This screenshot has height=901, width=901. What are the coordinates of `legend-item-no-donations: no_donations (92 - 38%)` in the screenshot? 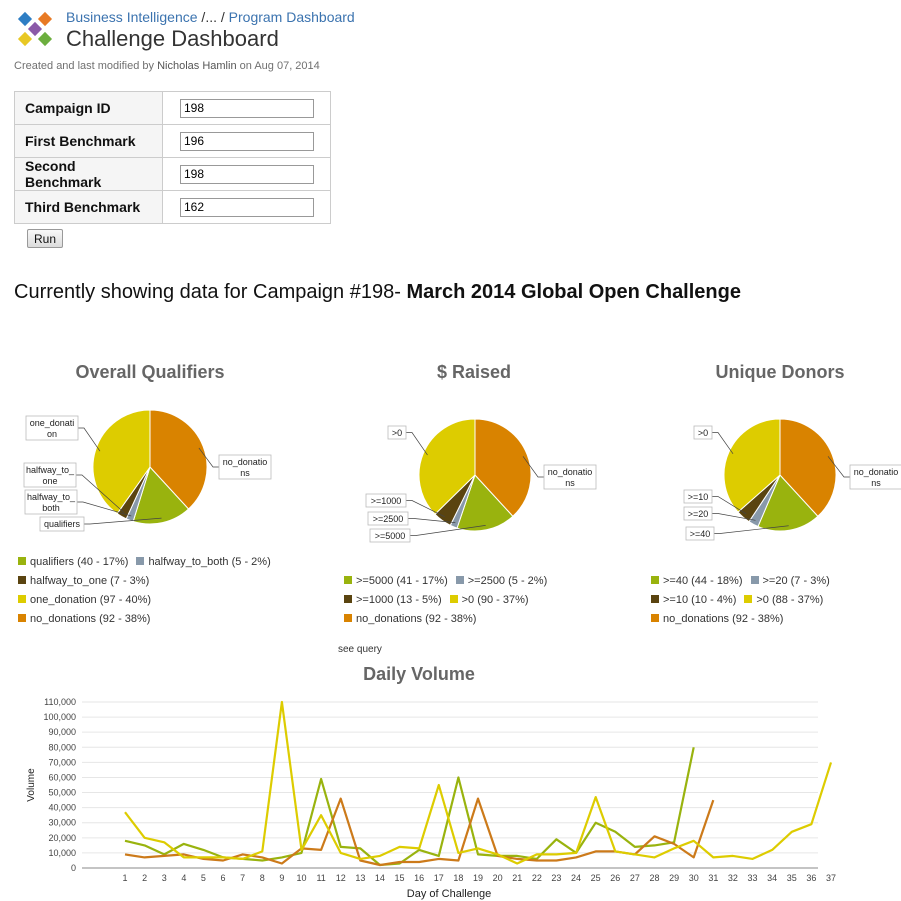 It's located at (717, 619).